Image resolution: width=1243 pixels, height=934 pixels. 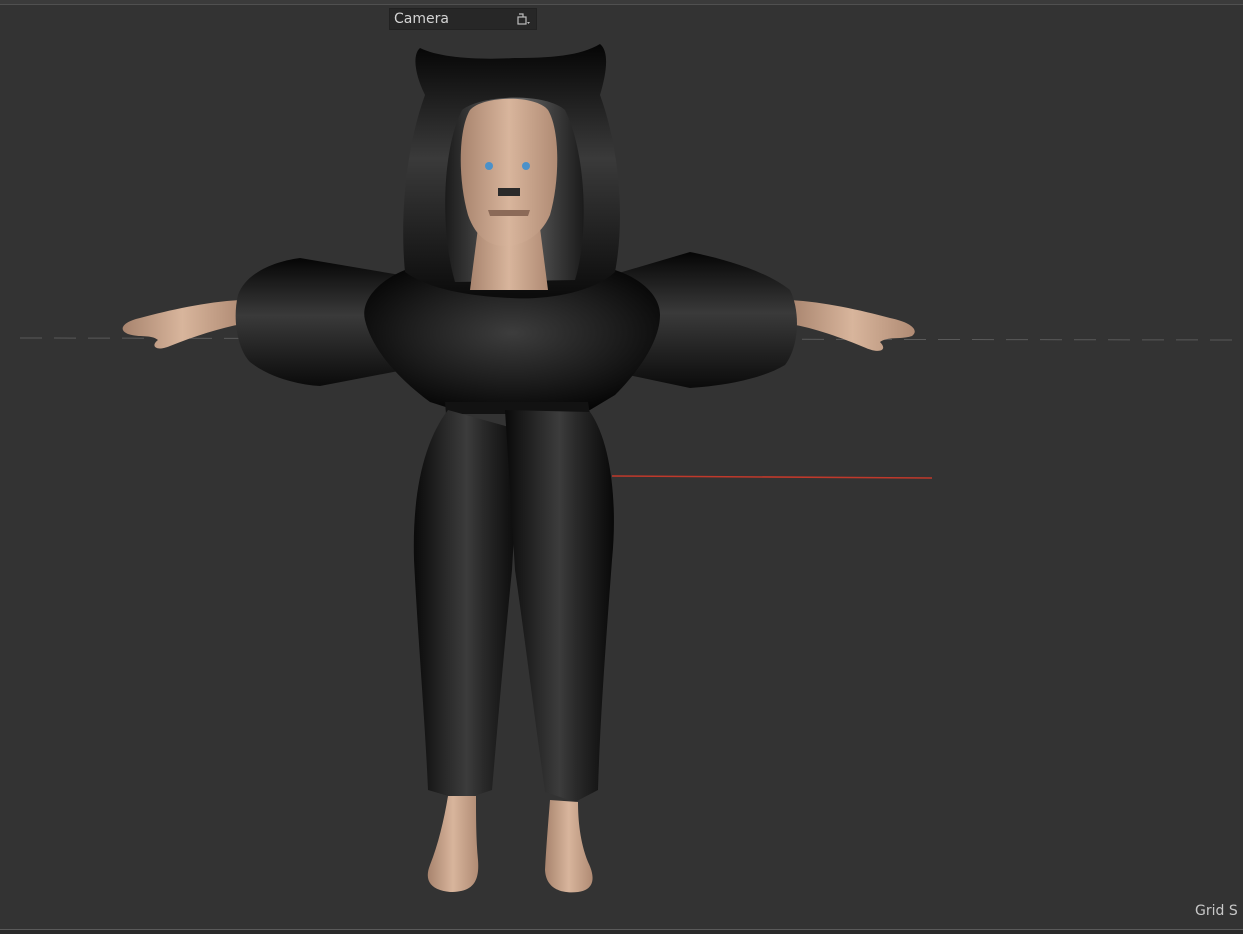 I want to click on grid-size-label: Grid S, so click(x=1216, y=911).